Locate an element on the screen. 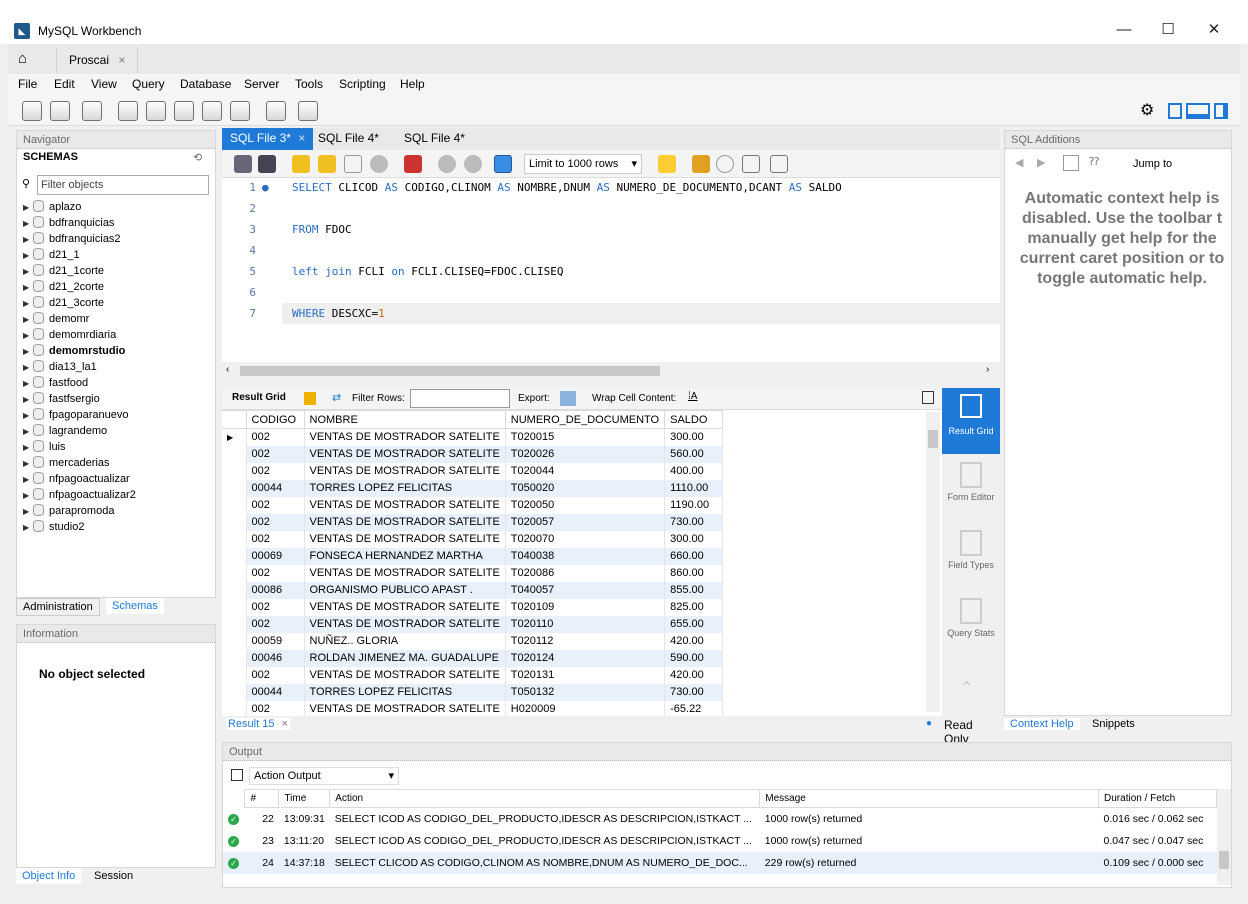 This screenshot has height=904, width=1248. table-cell: T020131 is located at coordinates (585, 675).